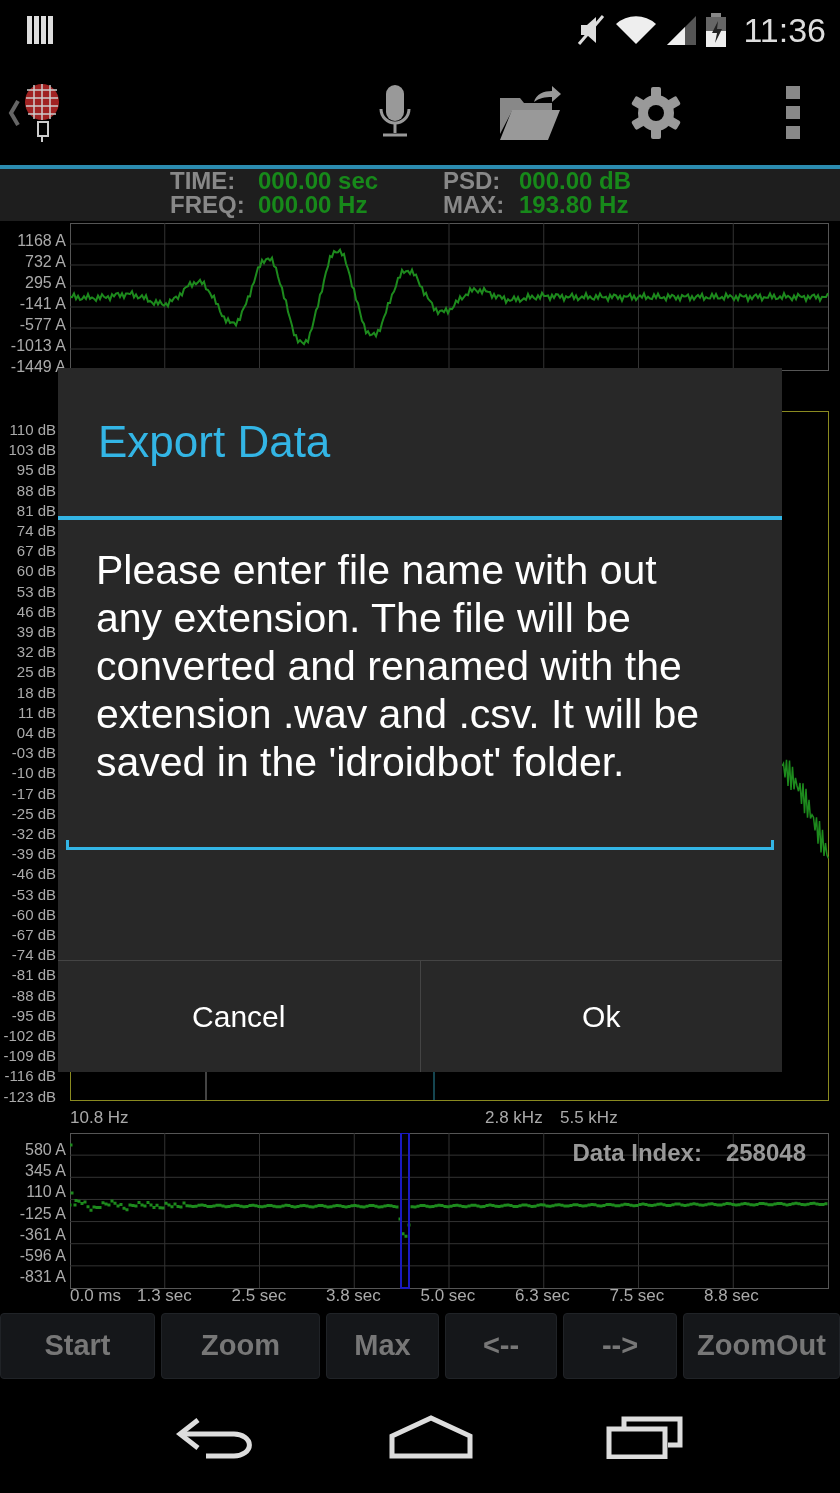 Image resolution: width=840 pixels, height=1493 pixels. What do you see at coordinates (637, 1152) in the screenshot?
I see `data-index-label: Data Index:` at bounding box center [637, 1152].